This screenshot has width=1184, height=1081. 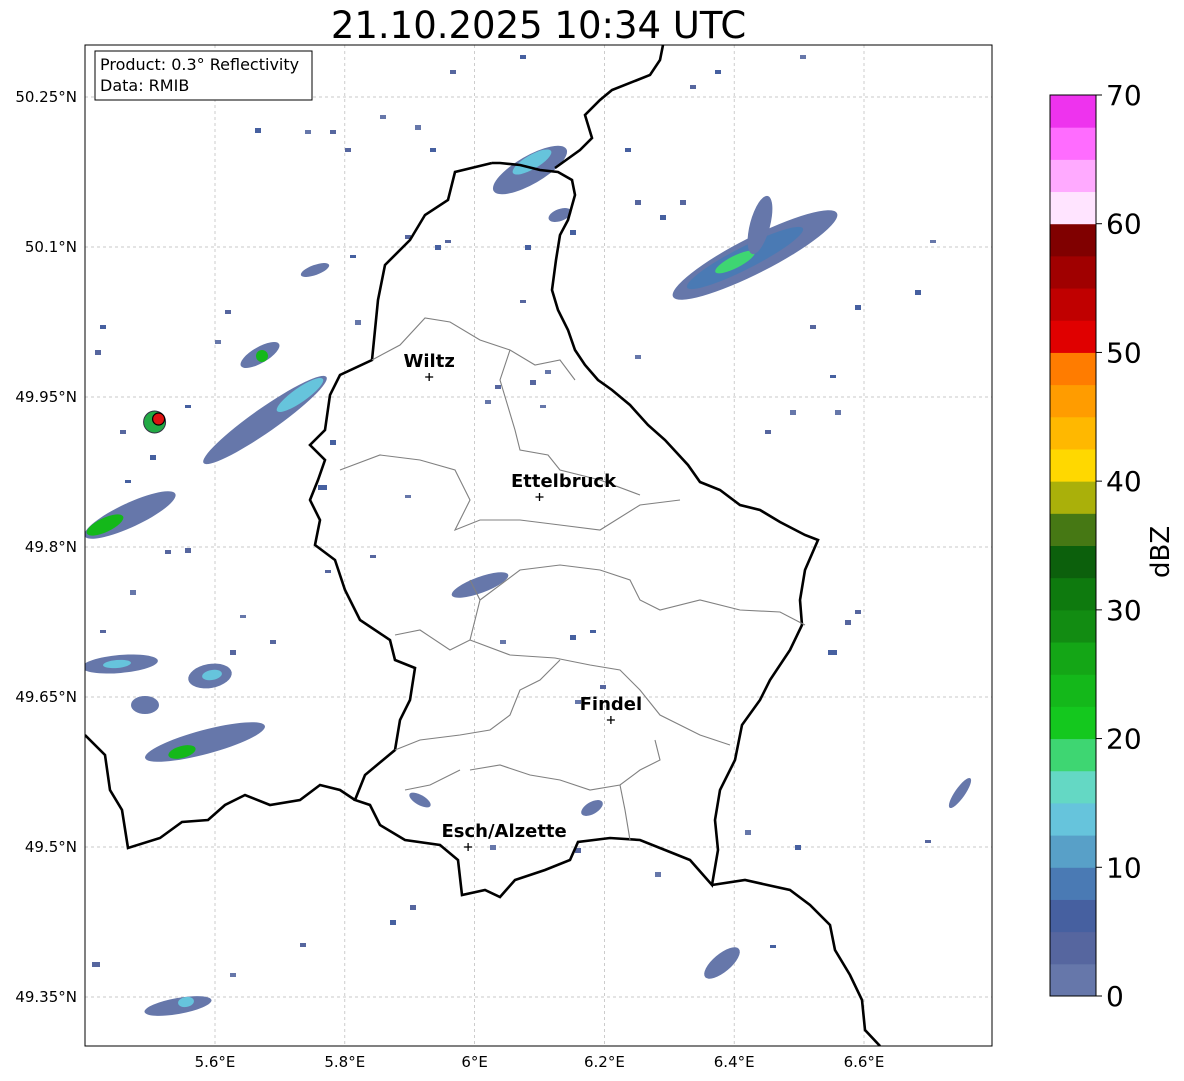 What do you see at coordinates (611, 704) in the screenshot?
I see `city-label: Findel` at bounding box center [611, 704].